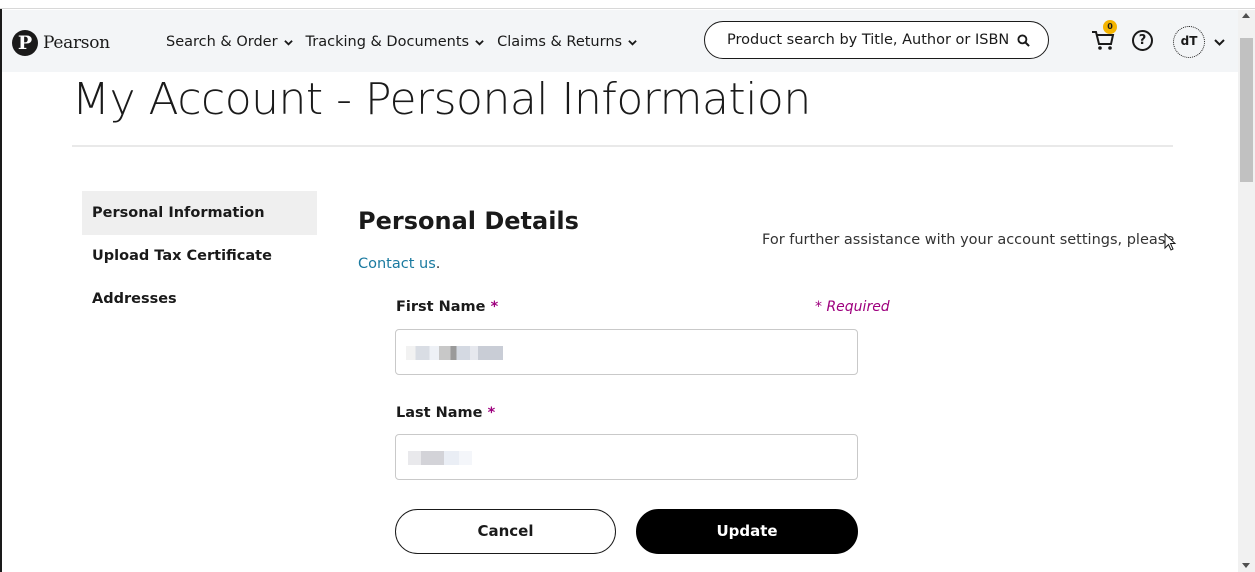  I want to click on nav-tracking-documents: Tracking & Documents, so click(395, 42).